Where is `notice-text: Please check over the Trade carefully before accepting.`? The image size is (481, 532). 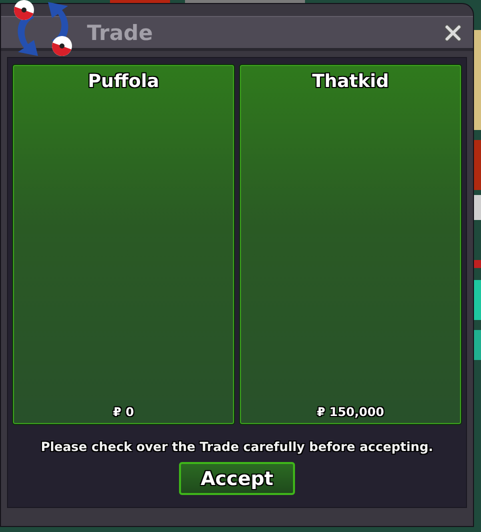 notice-text: Please check over the Trade carefully before accepting. is located at coordinates (237, 446).